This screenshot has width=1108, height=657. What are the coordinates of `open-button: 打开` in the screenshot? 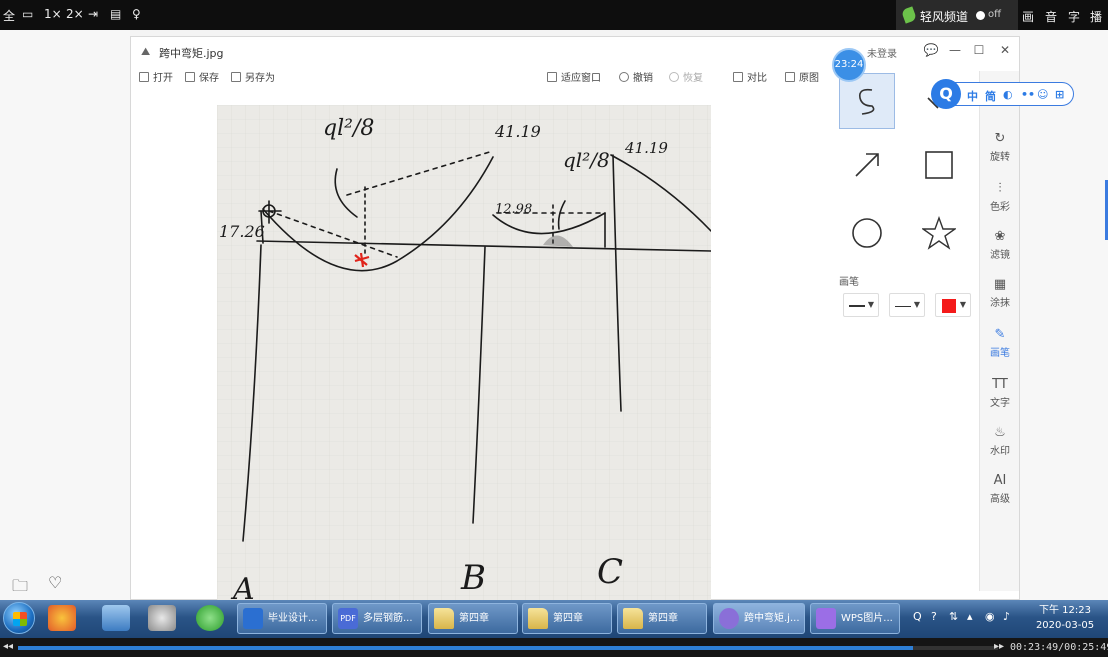 It's located at (156, 76).